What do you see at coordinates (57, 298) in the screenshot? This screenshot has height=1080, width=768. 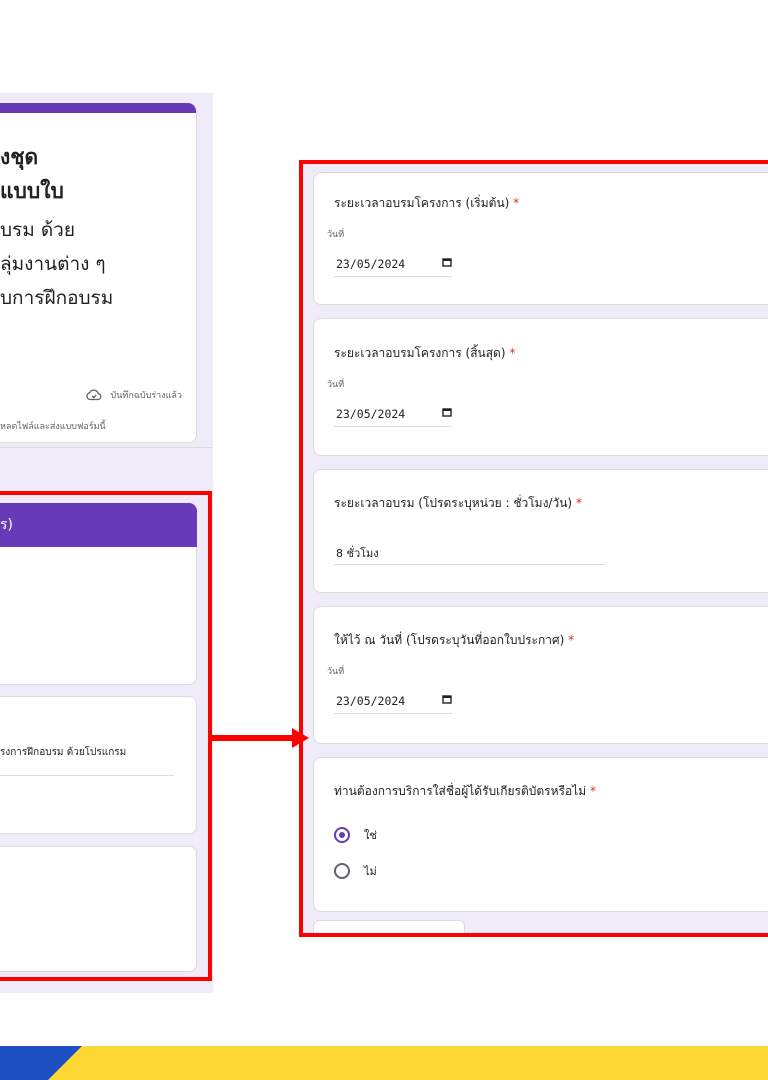 I see `form-title-line-5: บการฝึกอบรม` at bounding box center [57, 298].